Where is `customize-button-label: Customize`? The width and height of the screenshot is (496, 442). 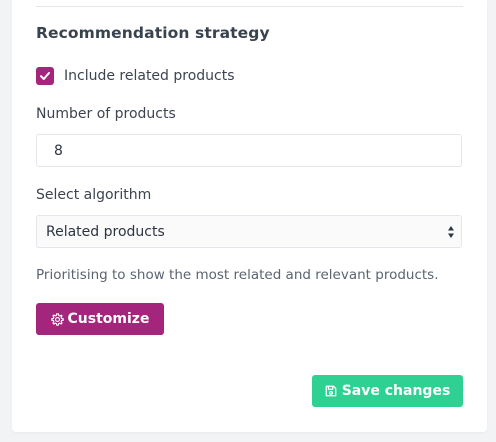
customize-button-label: Customize is located at coordinates (108, 319).